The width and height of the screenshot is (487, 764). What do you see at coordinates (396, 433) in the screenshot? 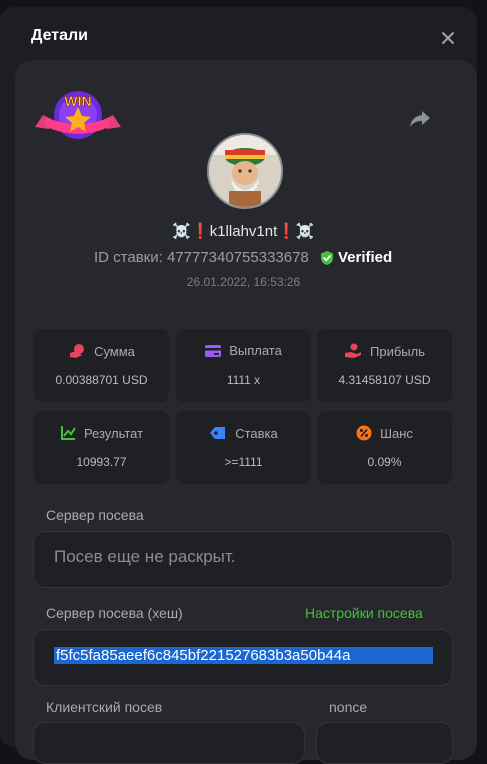
I see `stat-label: Шанс` at bounding box center [396, 433].